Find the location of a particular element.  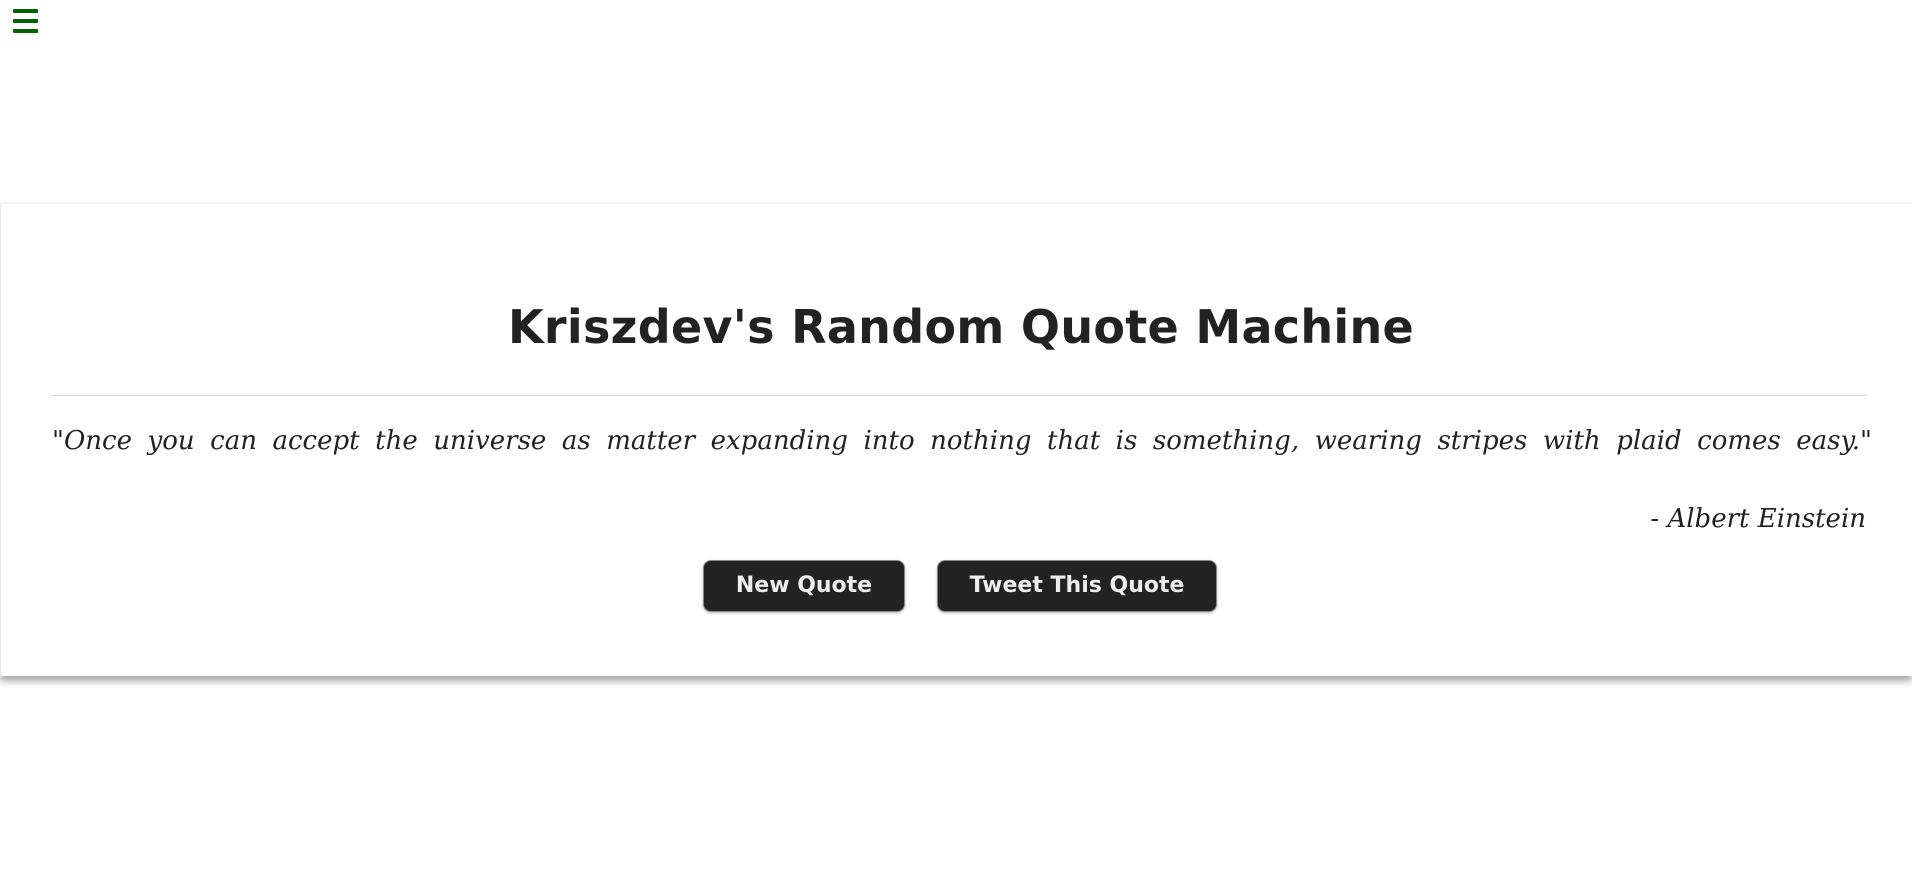

title-divider is located at coordinates (959, 395).